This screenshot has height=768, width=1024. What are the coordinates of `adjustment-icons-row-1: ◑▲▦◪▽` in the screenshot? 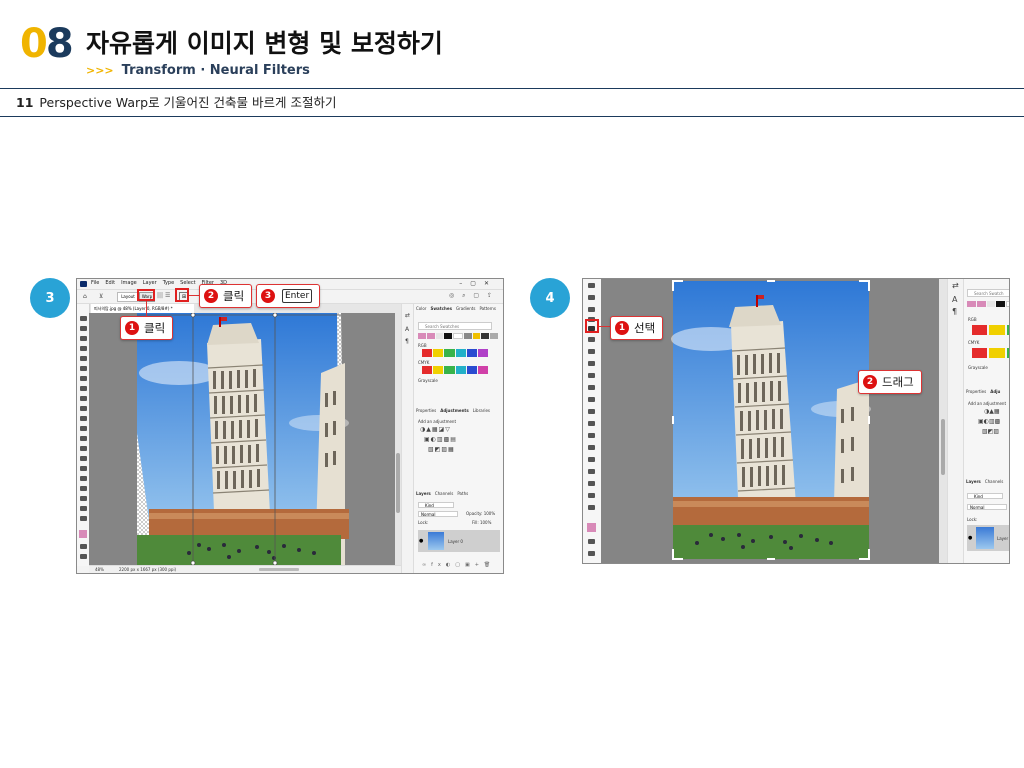 It's located at (435, 429).